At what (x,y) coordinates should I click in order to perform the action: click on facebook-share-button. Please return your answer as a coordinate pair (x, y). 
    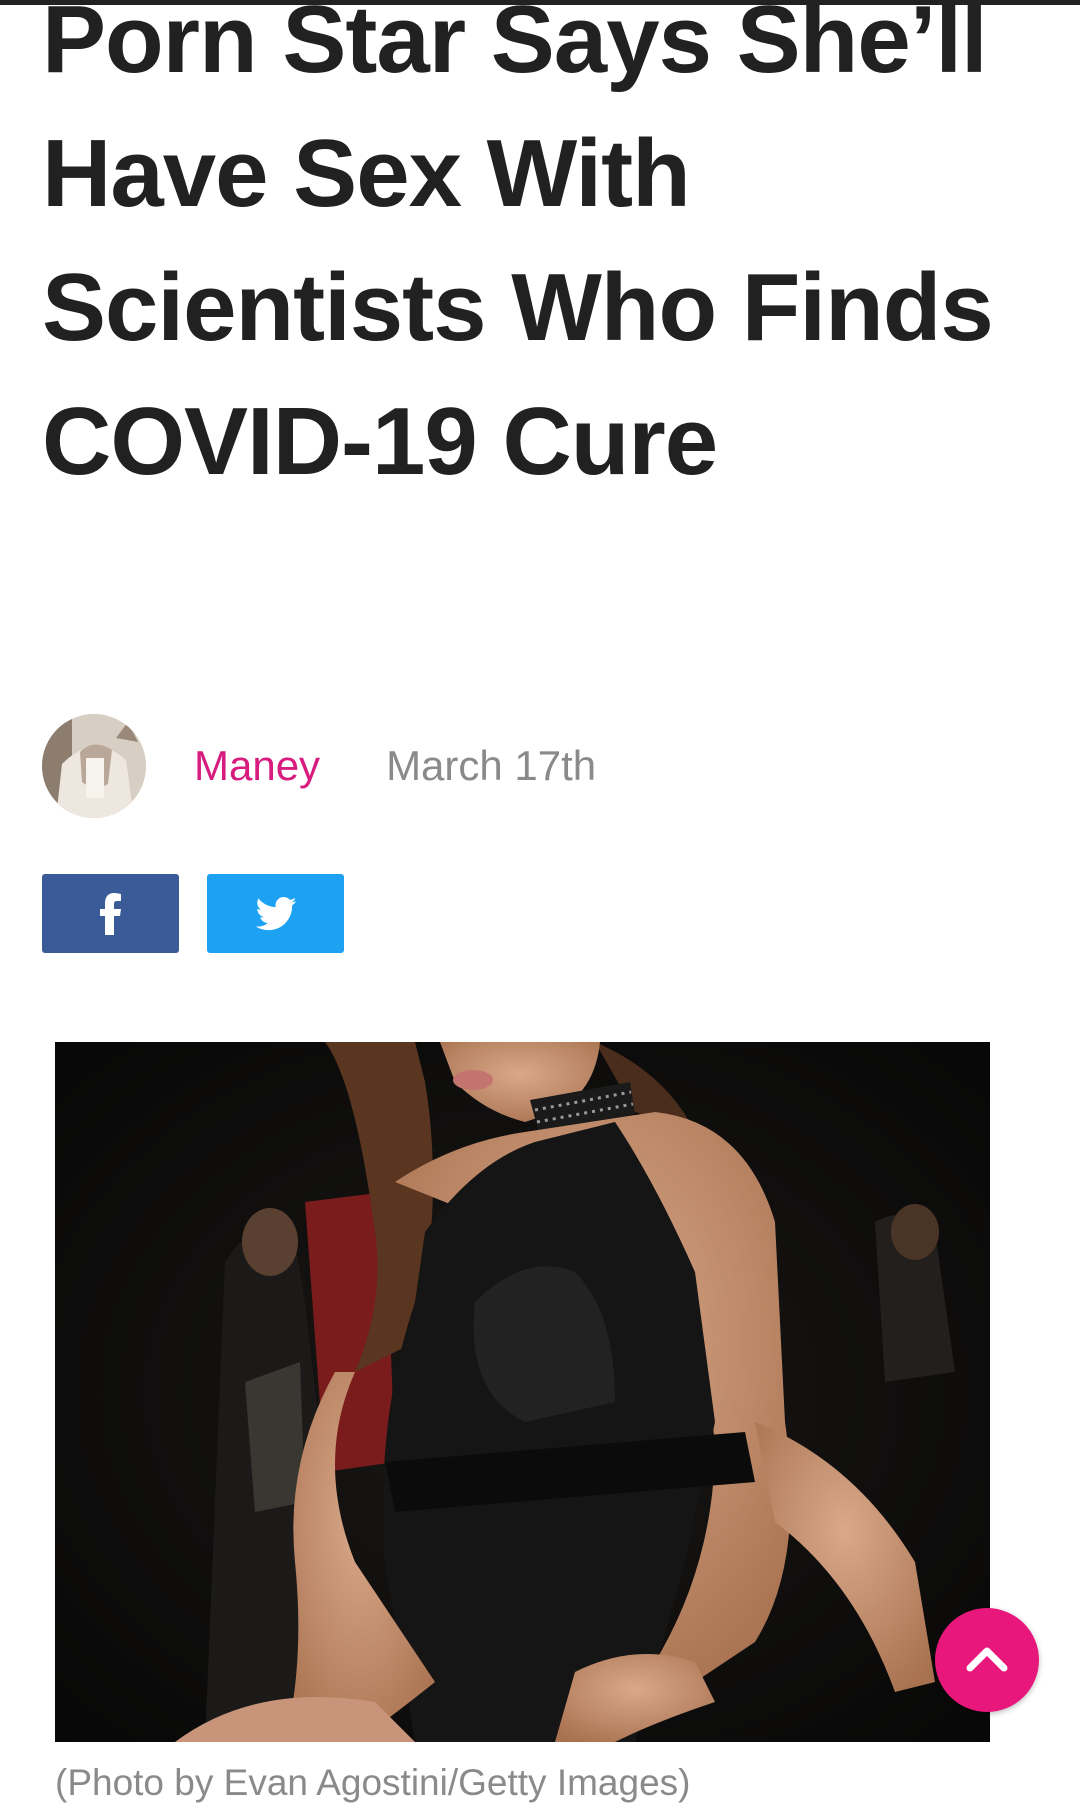
    Looking at the image, I should click on (110, 913).